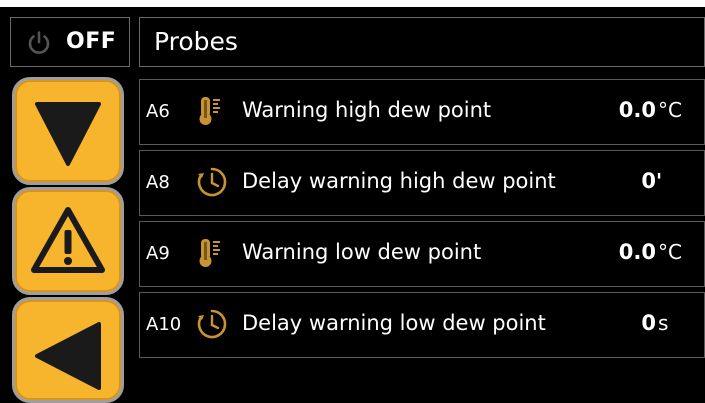 The image size is (705, 403). I want to click on page-header: Probes, so click(422, 42).